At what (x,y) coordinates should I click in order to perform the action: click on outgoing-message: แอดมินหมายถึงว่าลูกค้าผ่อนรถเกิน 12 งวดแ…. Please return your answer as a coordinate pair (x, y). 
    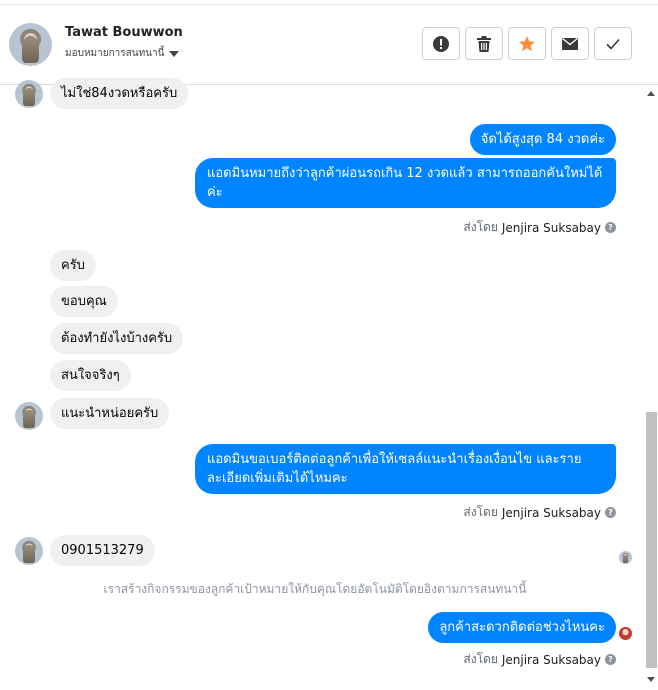
    Looking at the image, I should click on (405, 183).